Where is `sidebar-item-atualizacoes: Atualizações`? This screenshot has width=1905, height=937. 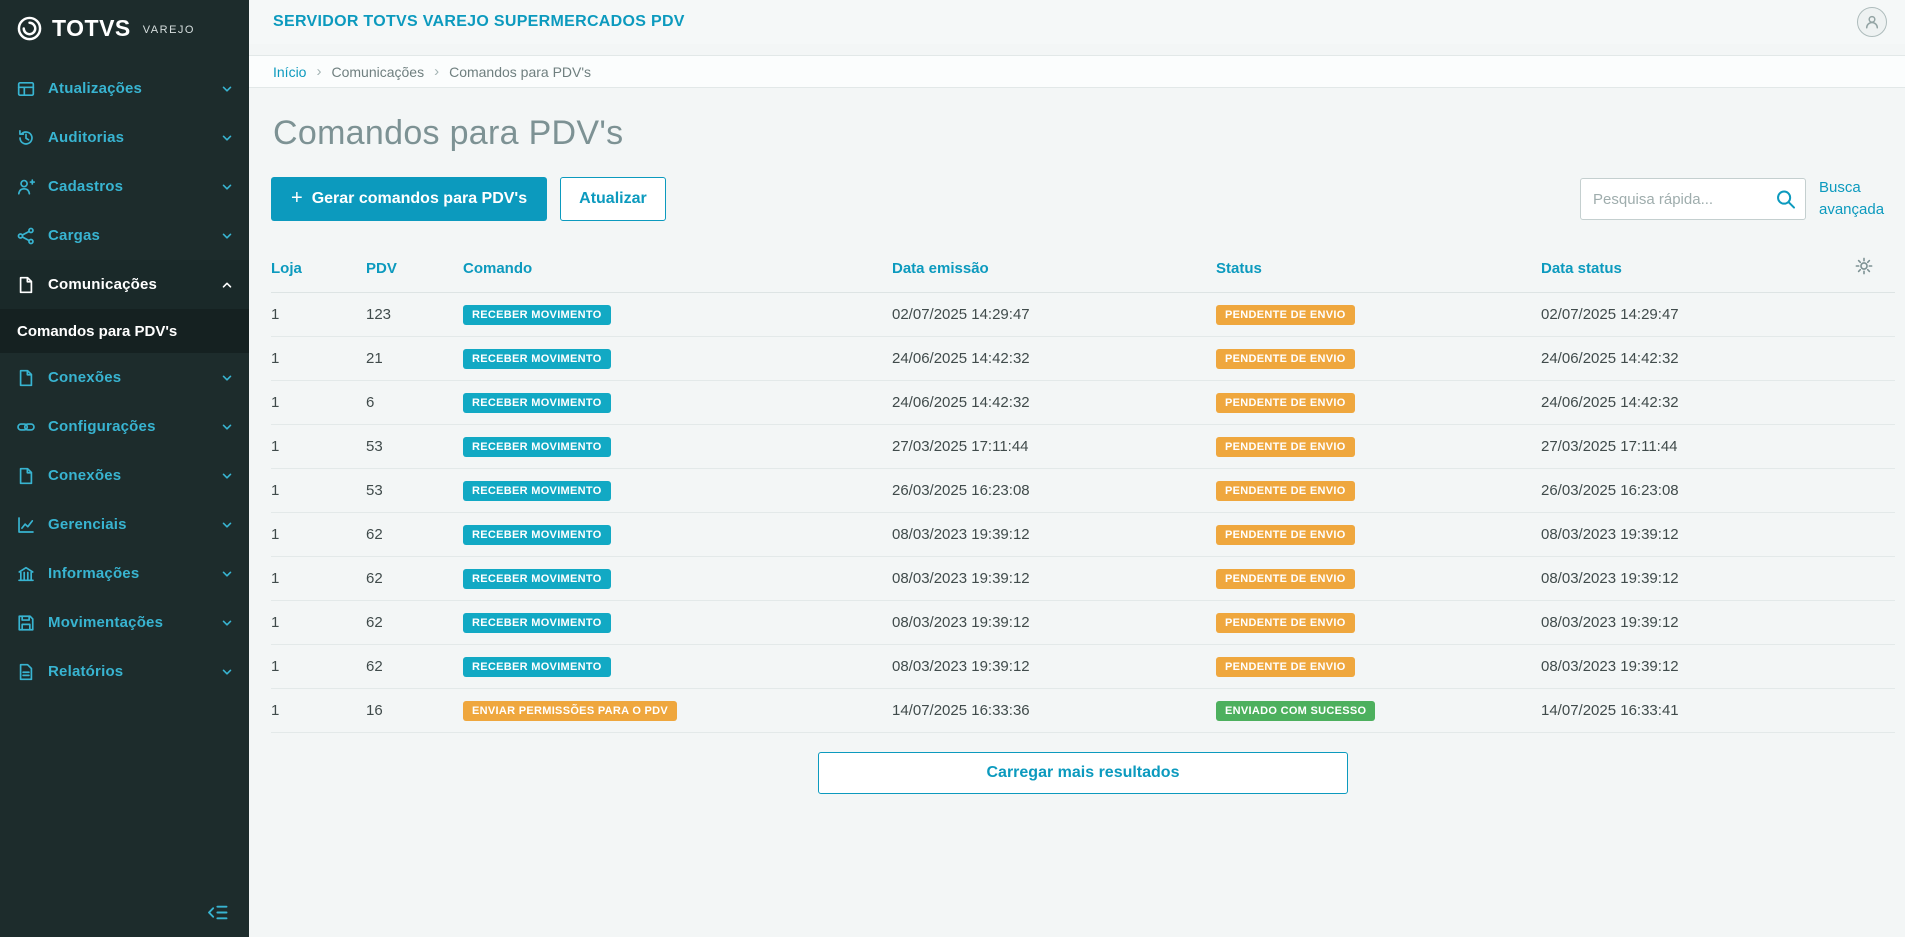 sidebar-item-atualizacoes: Atualizações is located at coordinates (124, 88).